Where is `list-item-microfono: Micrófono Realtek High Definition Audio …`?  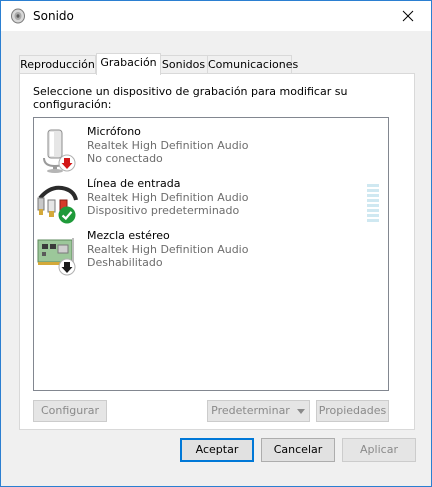 list-item-microfono: Micrófono Realtek High Definition Audio … is located at coordinates (211, 150).